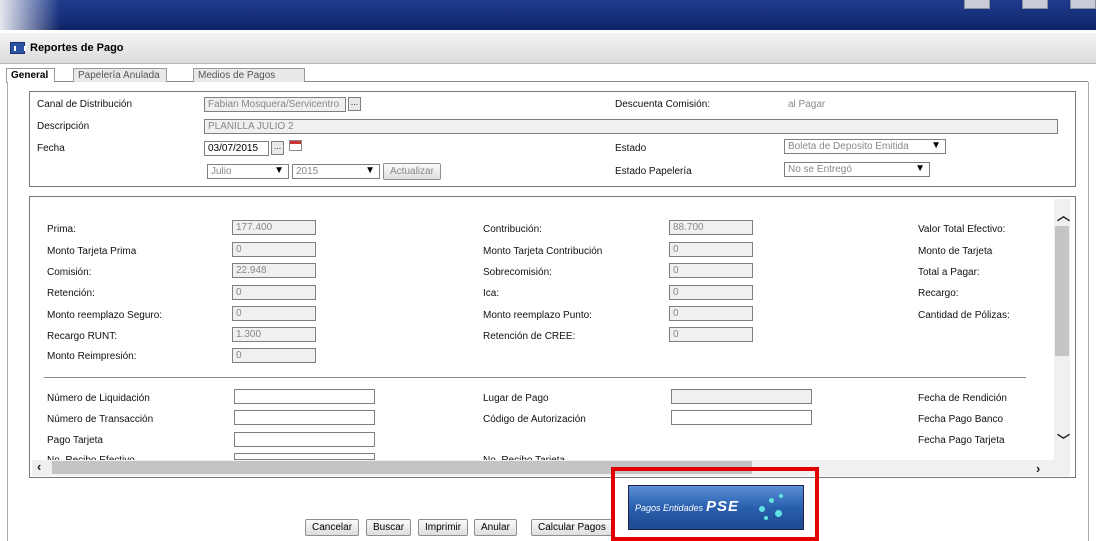 The width and height of the screenshot is (1096, 541). What do you see at coordinates (961, 440) in the screenshot?
I see `fecha-pago-tarjeta-label: Fecha Pago Tarjeta` at bounding box center [961, 440].